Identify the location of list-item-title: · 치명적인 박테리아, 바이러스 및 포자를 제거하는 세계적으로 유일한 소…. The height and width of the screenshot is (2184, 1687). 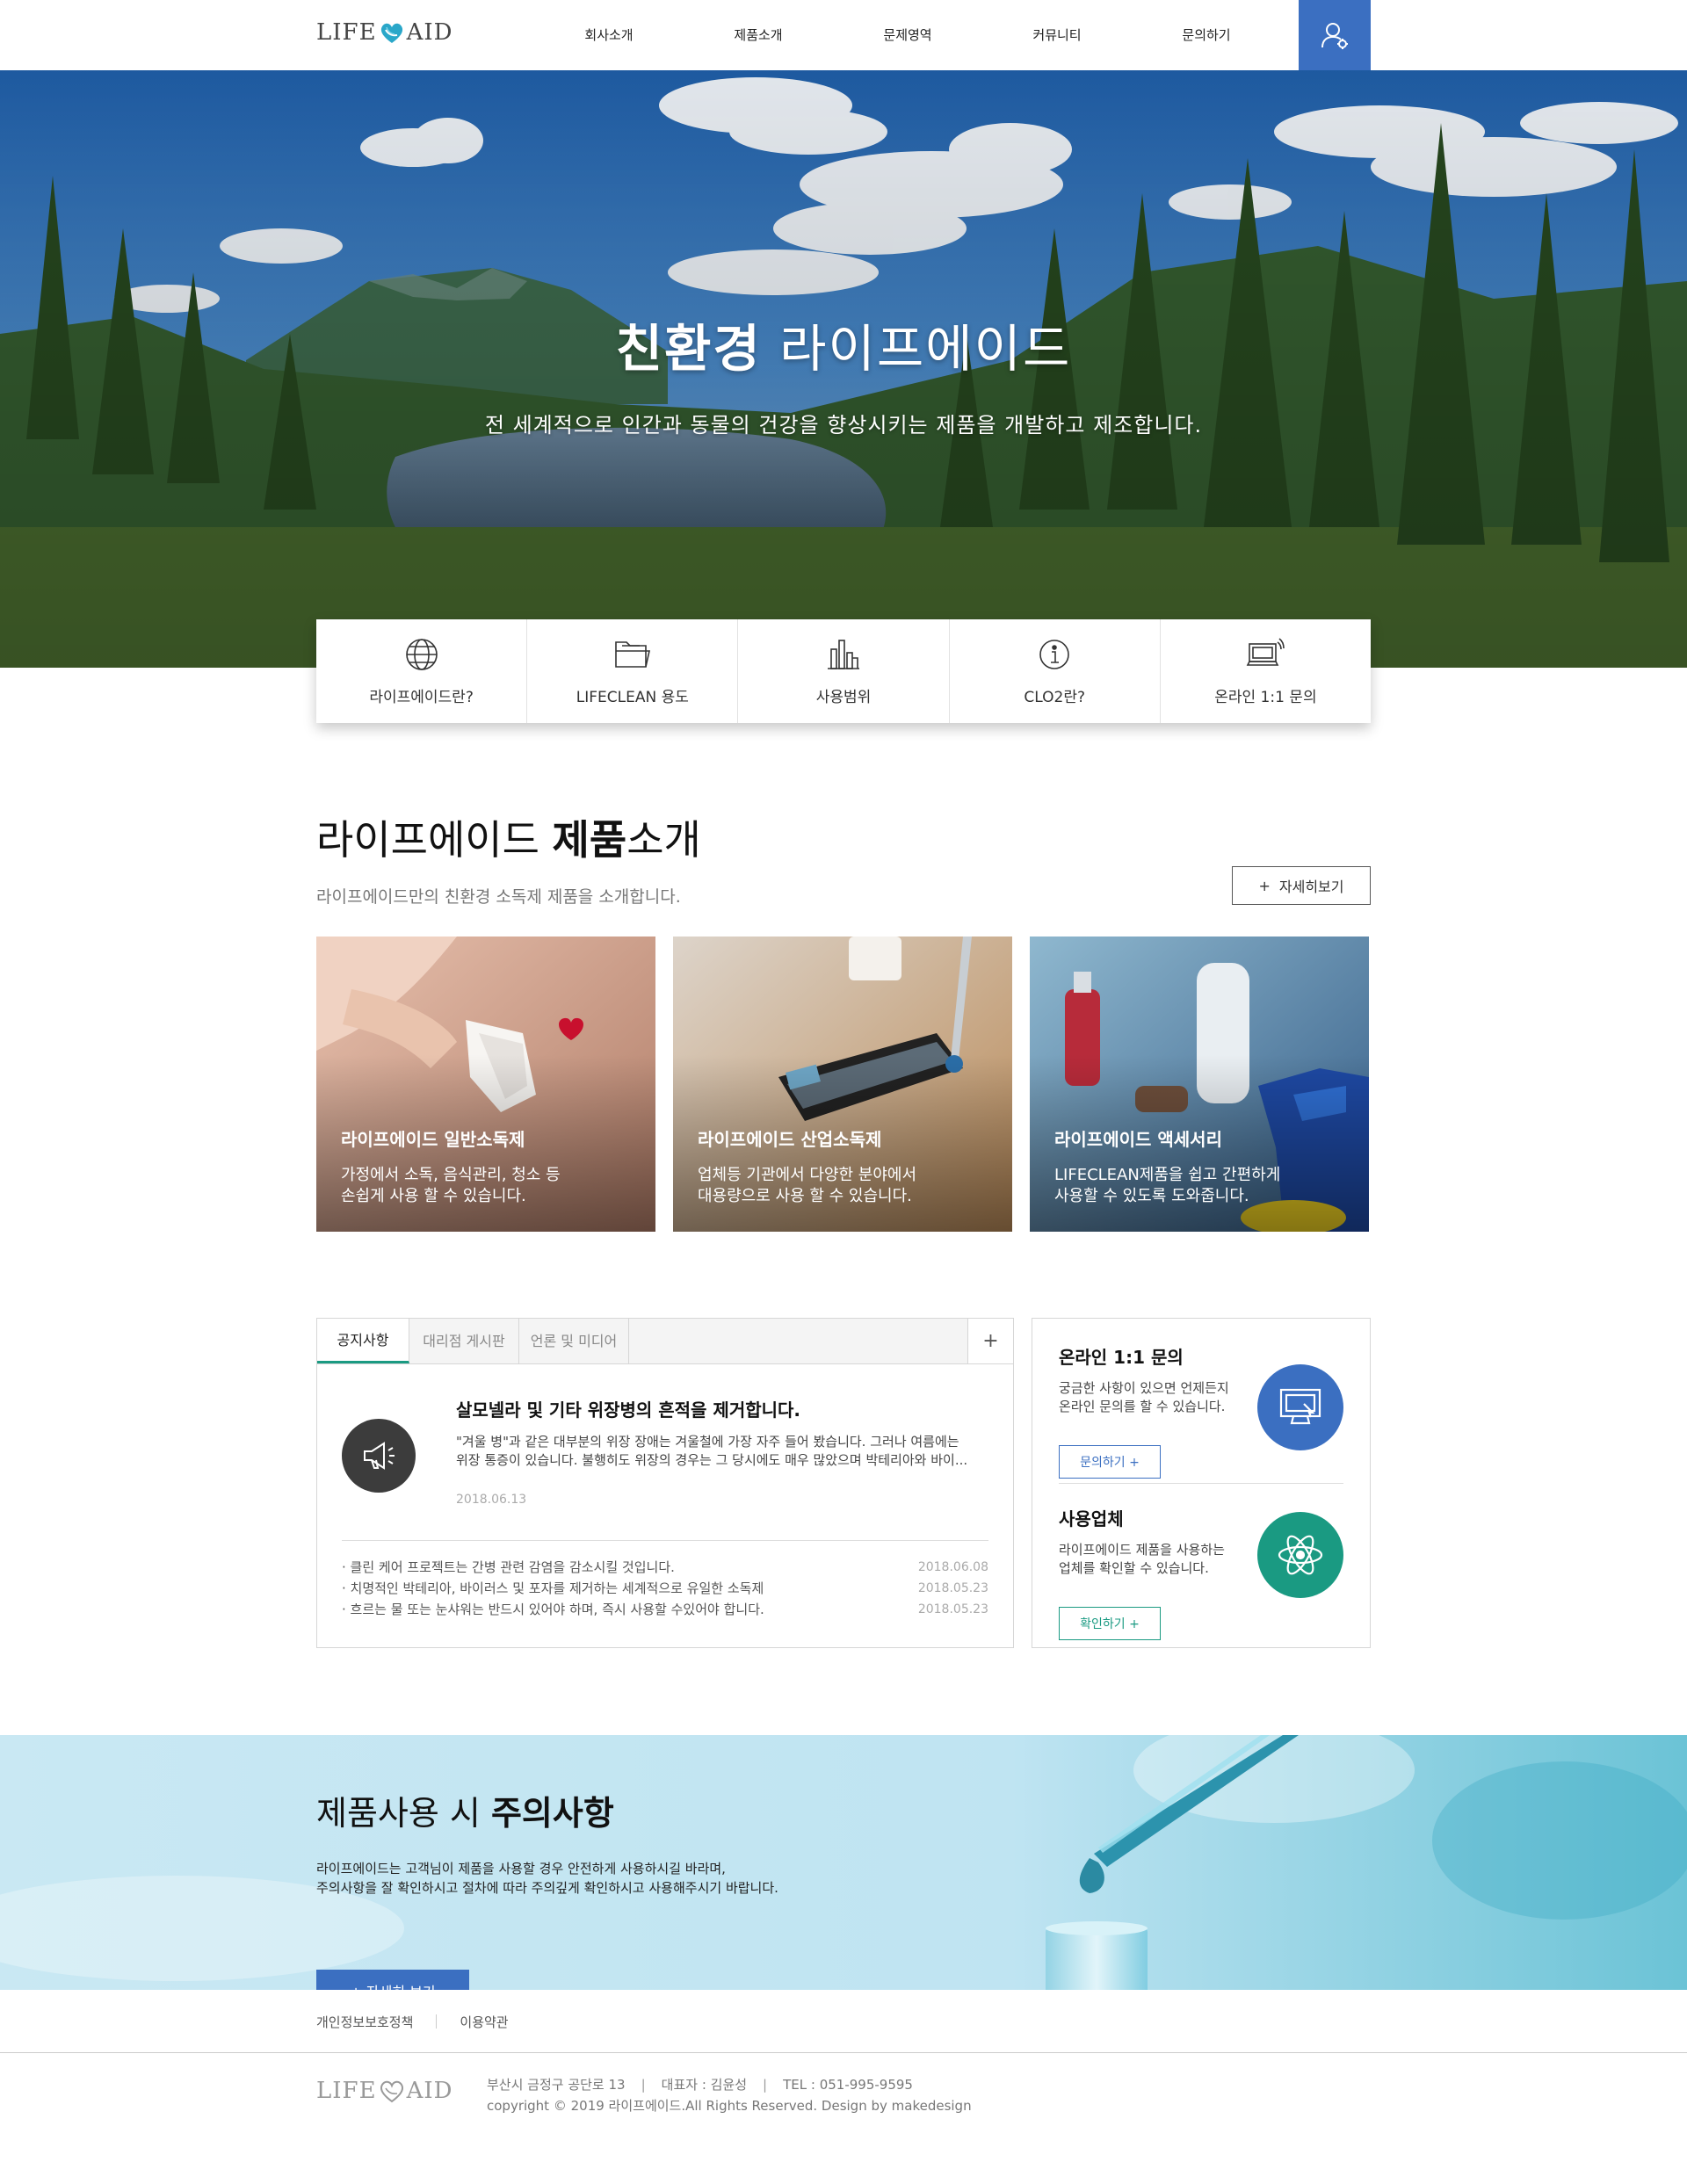
(553, 1588).